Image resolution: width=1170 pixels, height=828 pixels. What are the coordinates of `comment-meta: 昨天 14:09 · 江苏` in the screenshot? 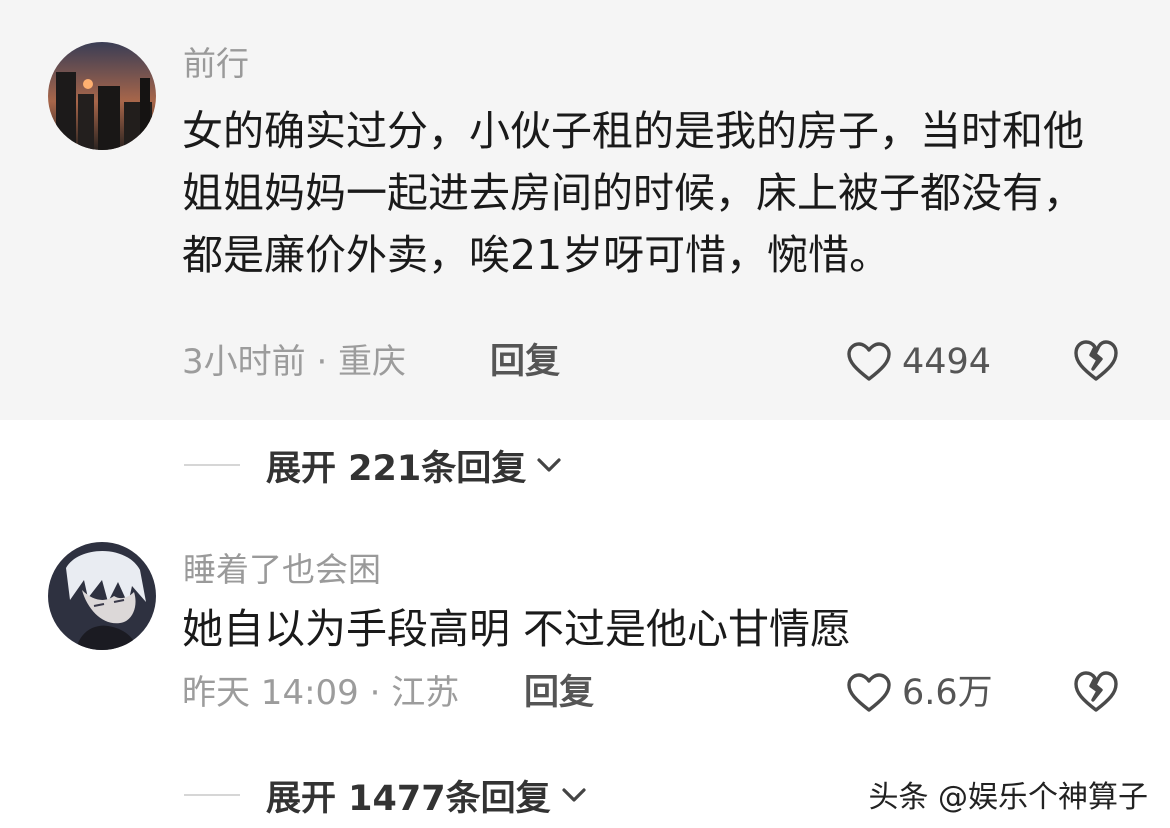 It's located at (321, 693).